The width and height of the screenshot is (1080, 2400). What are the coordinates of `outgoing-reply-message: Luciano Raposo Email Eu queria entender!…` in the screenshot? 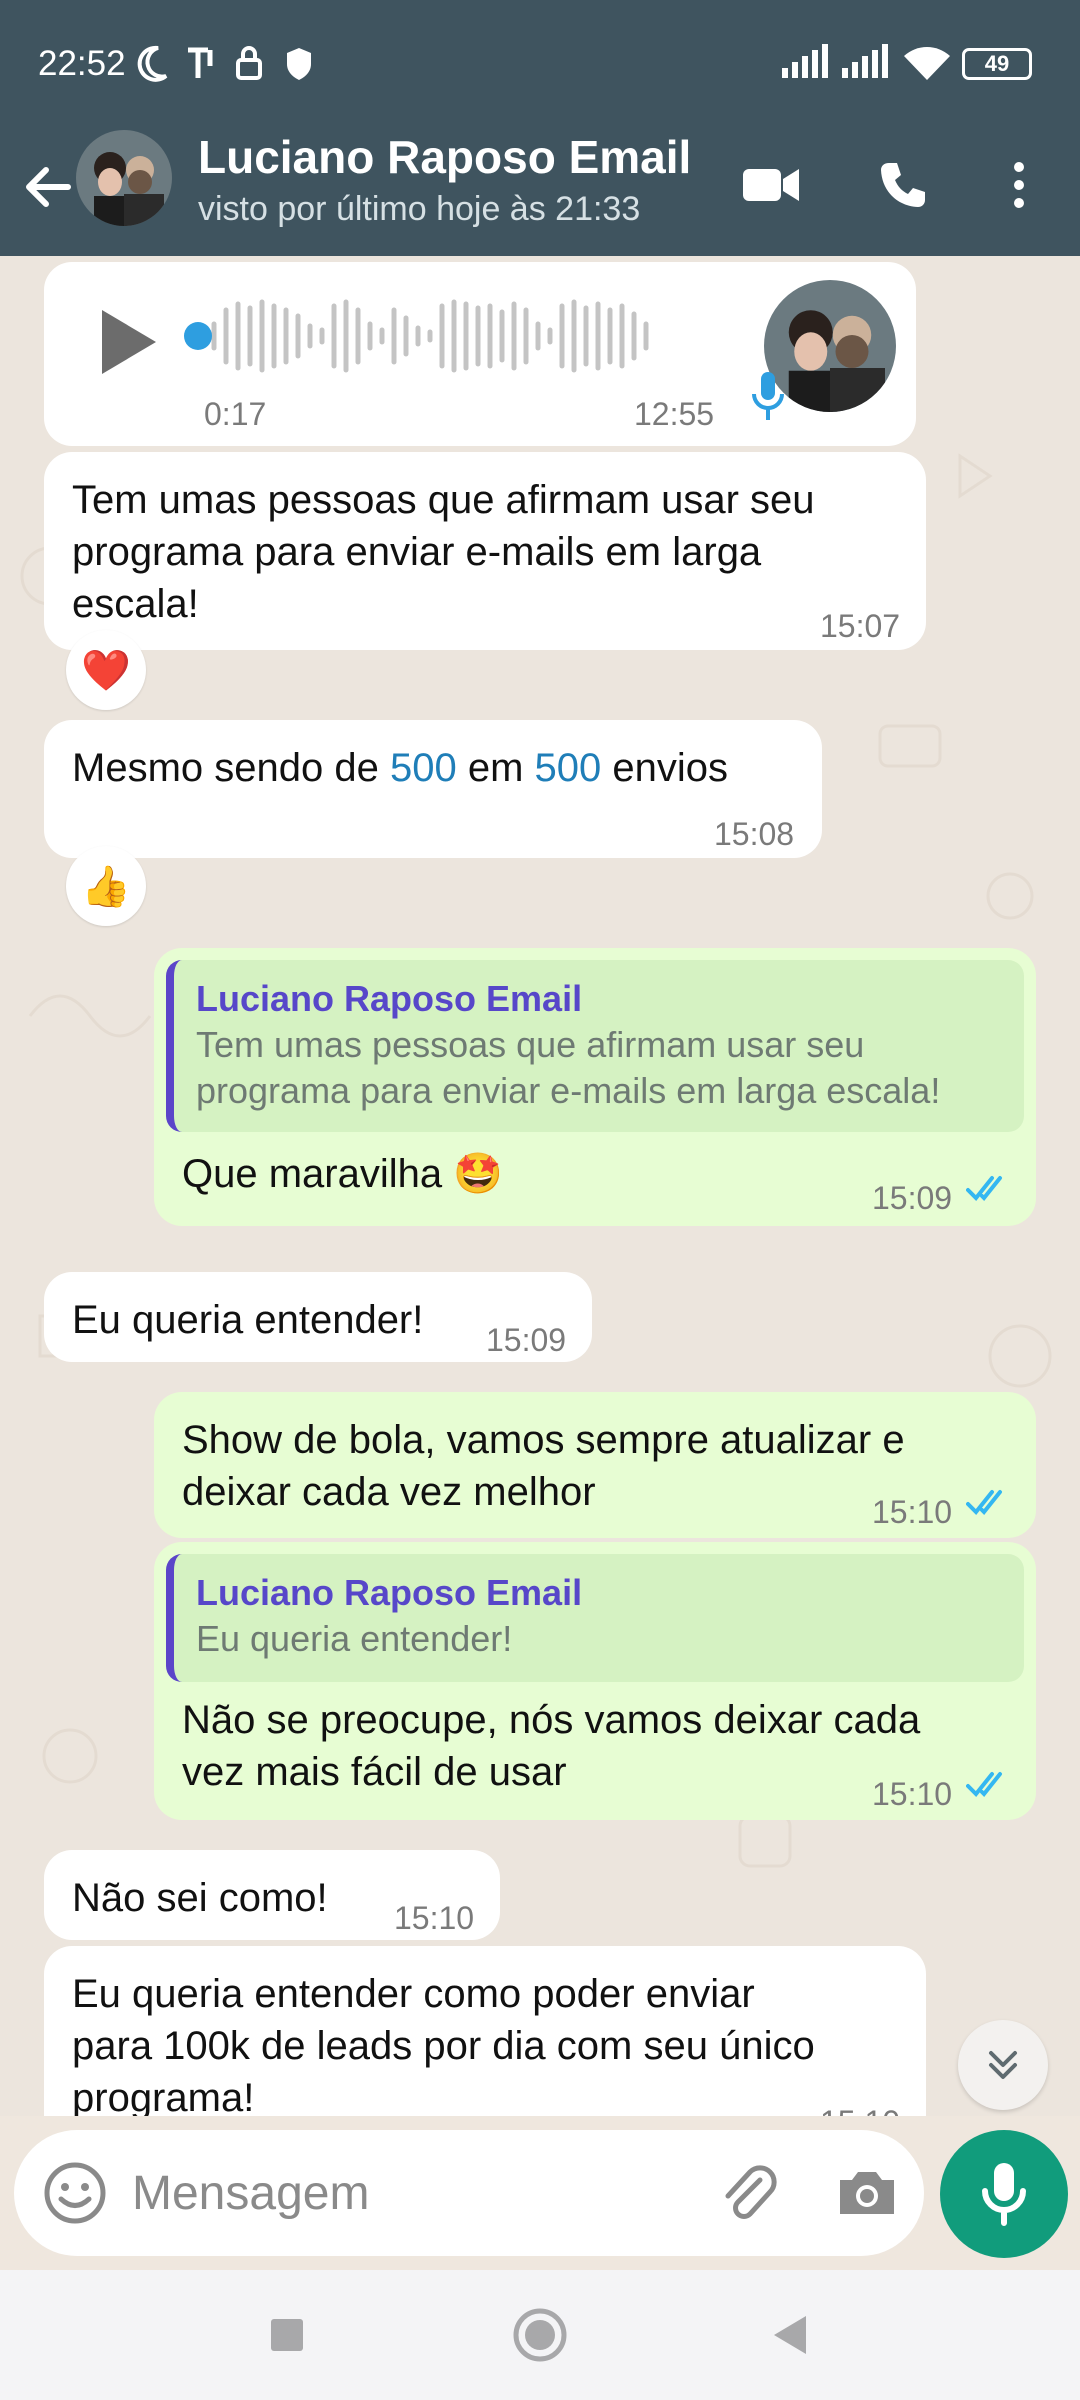 It's located at (595, 1681).